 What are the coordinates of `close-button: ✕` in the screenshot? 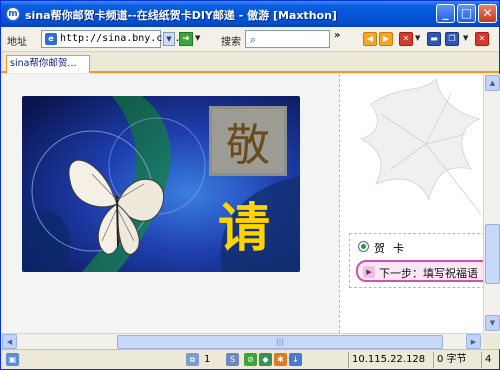 It's located at (487, 13).